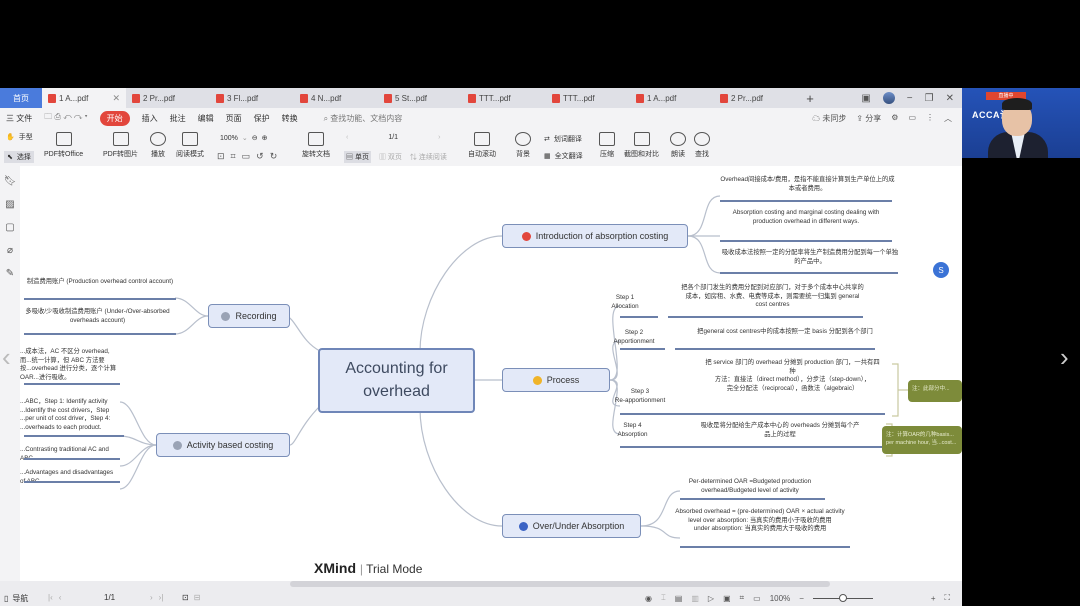 The image size is (1080, 606). Describe the element at coordinates (641, 145) in the screenshot. I see `screenshot-compare-button: 截图和对比` at that location.